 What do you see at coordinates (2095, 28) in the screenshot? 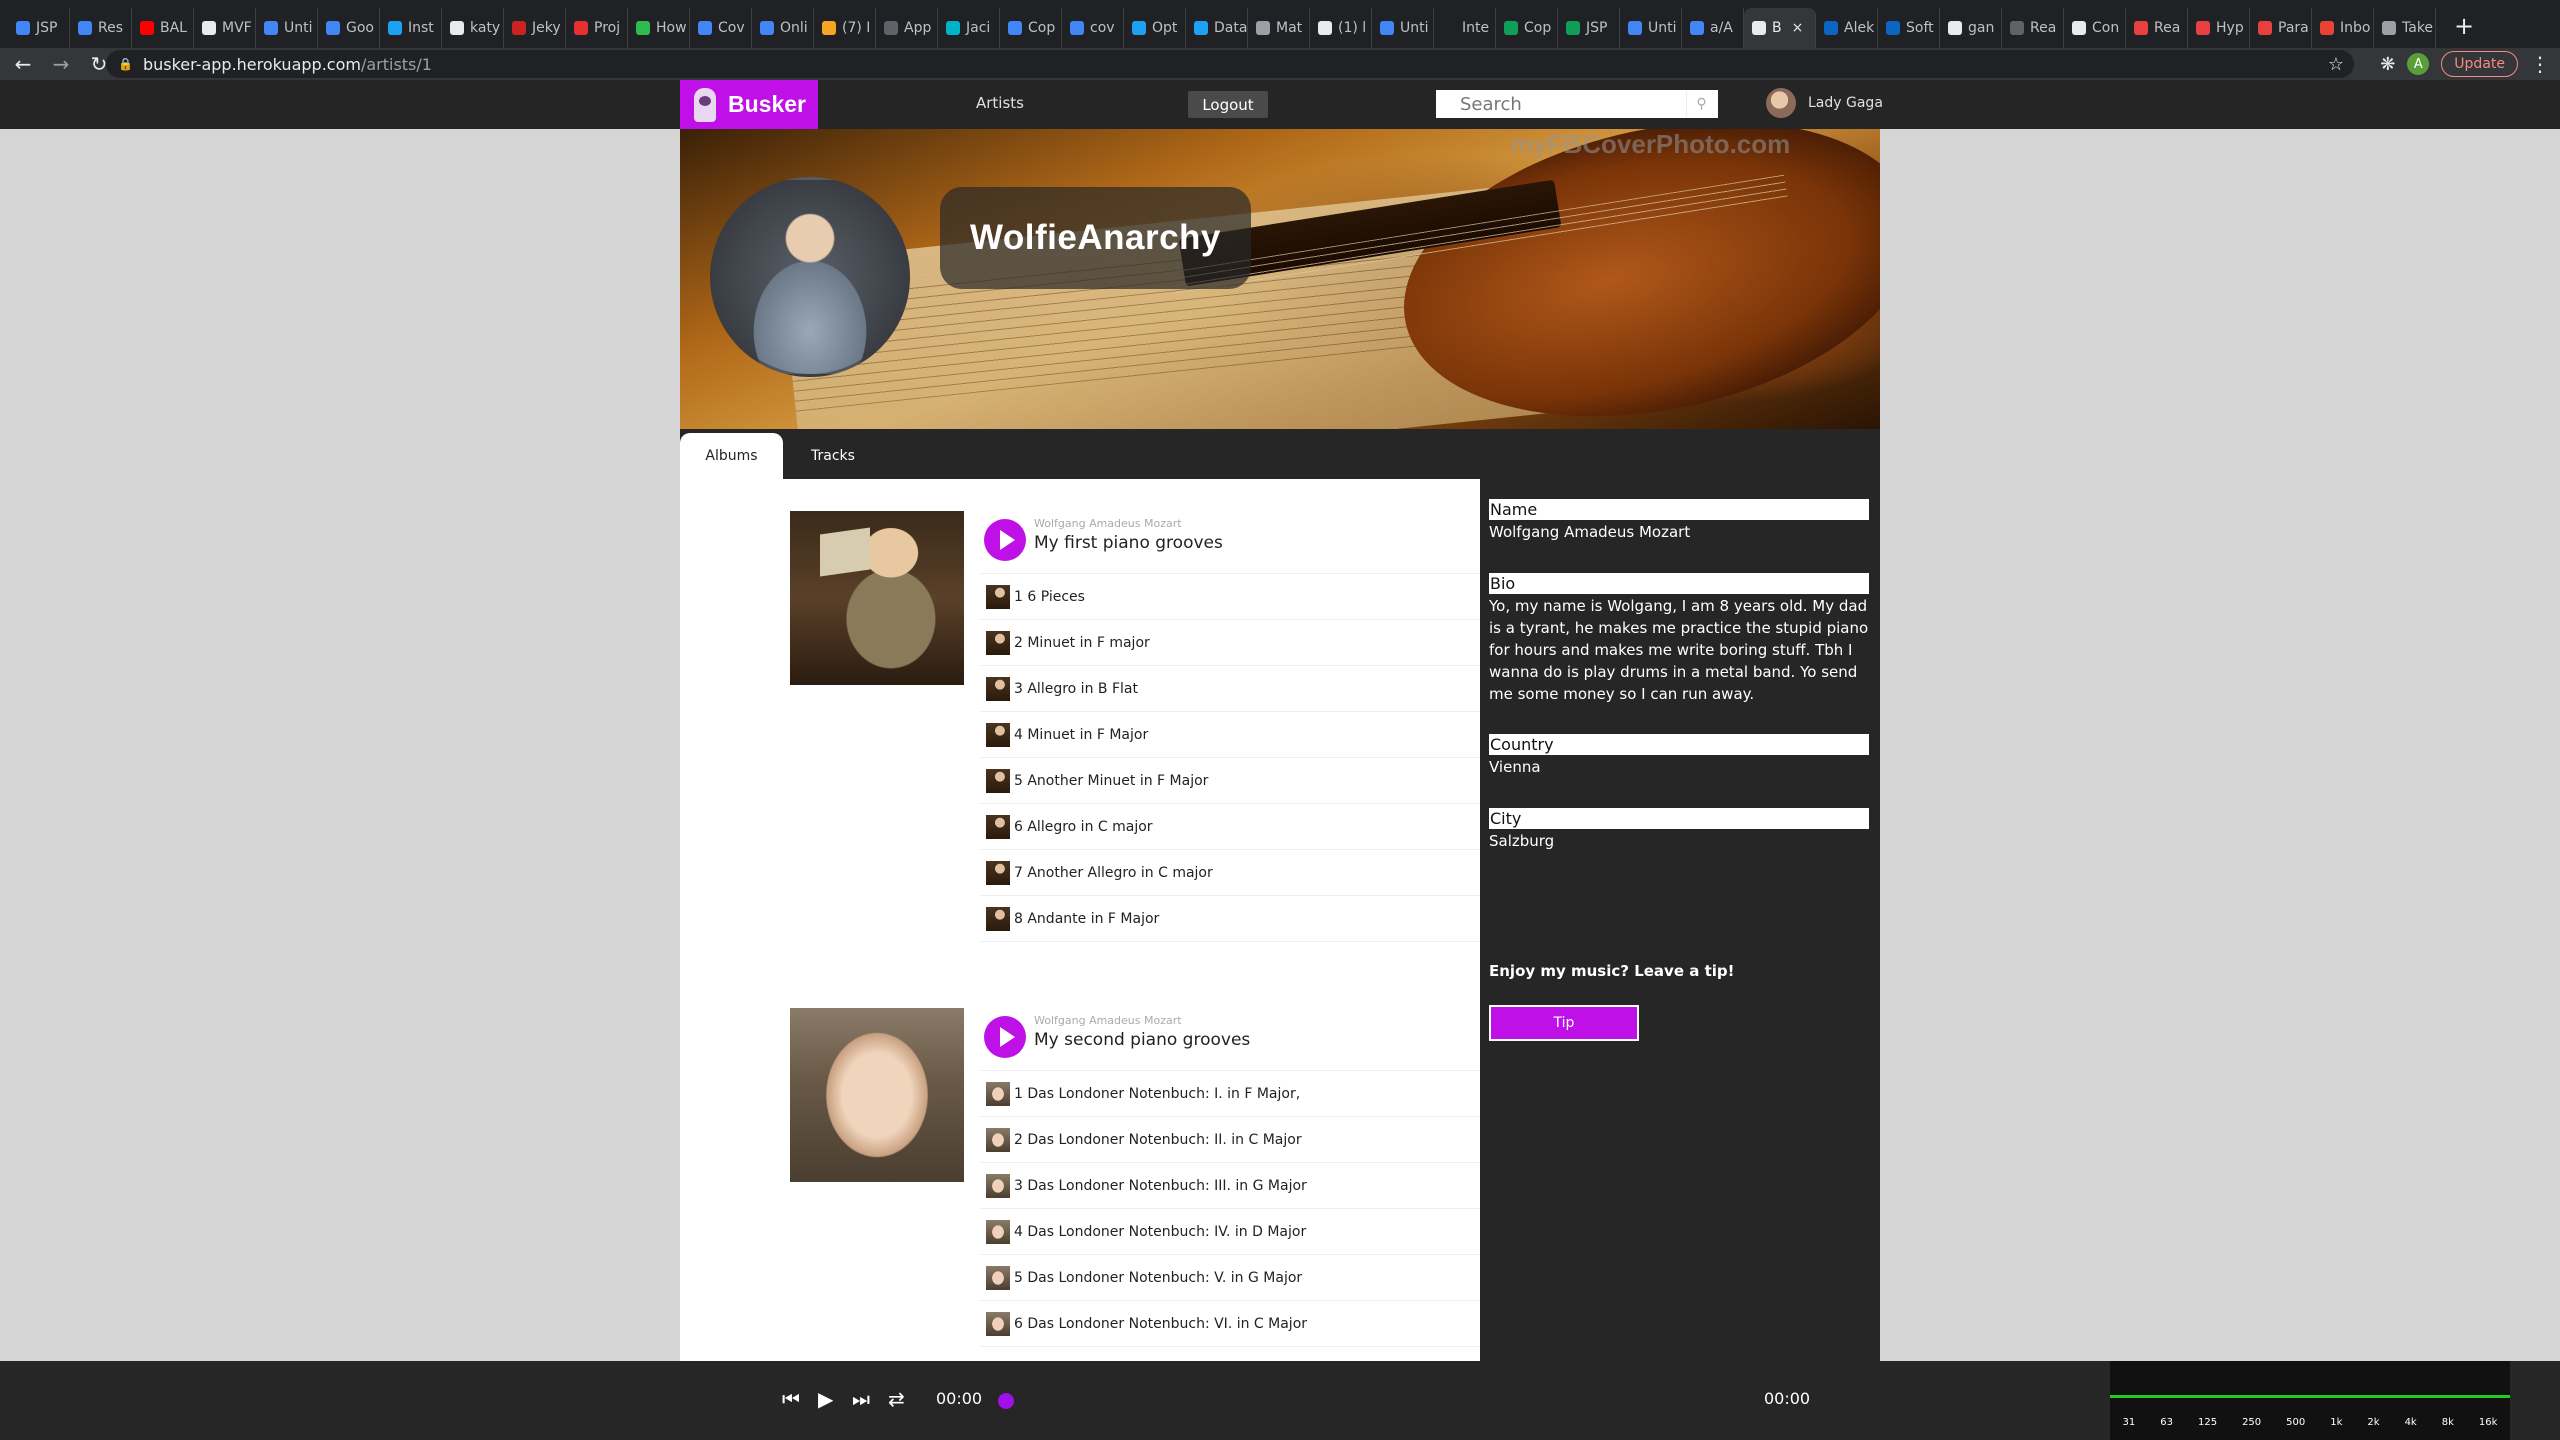
I see `browser-tab: Con` at bounding box center [2095, 28].